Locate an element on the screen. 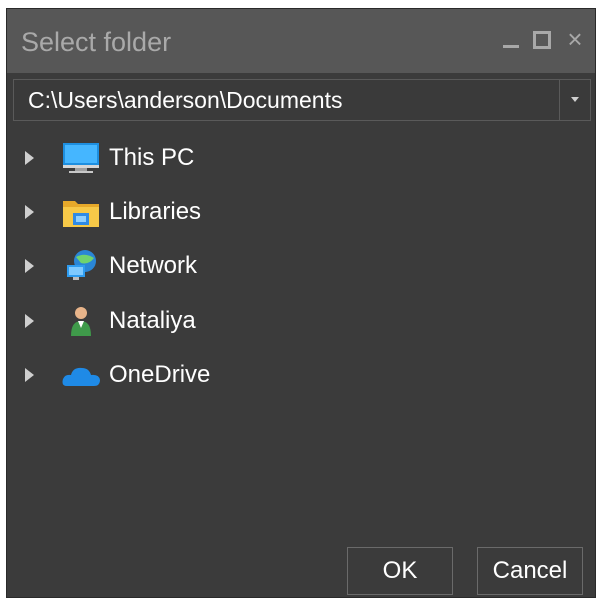 Image resolution: width=600 pixels, height=602 pixels. cancel-button: Cancel is located at coordinates (530, 571).